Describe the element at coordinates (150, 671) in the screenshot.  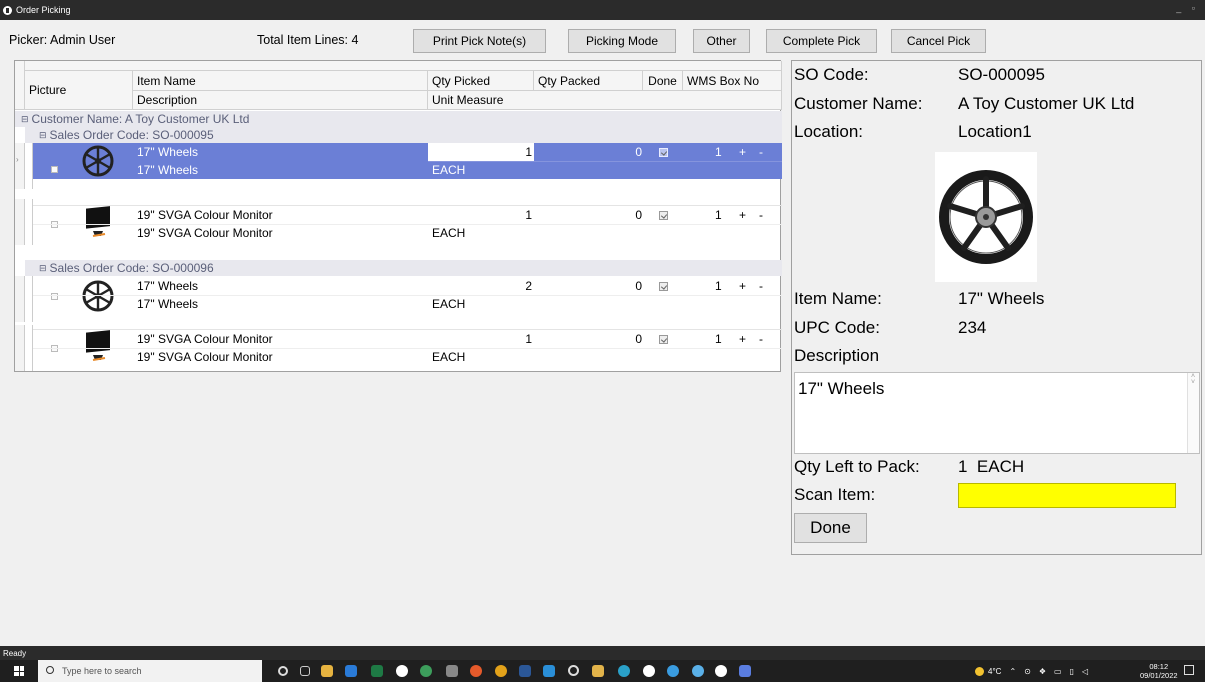
I see `taskbar-search: Type here to search` at that location.